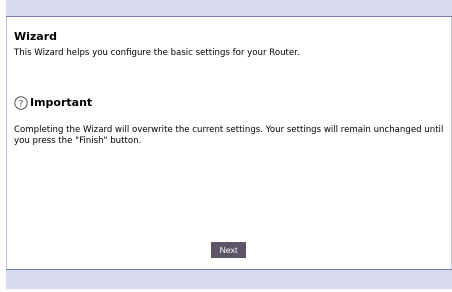  I want to click on top-bar, so click(229, 8).